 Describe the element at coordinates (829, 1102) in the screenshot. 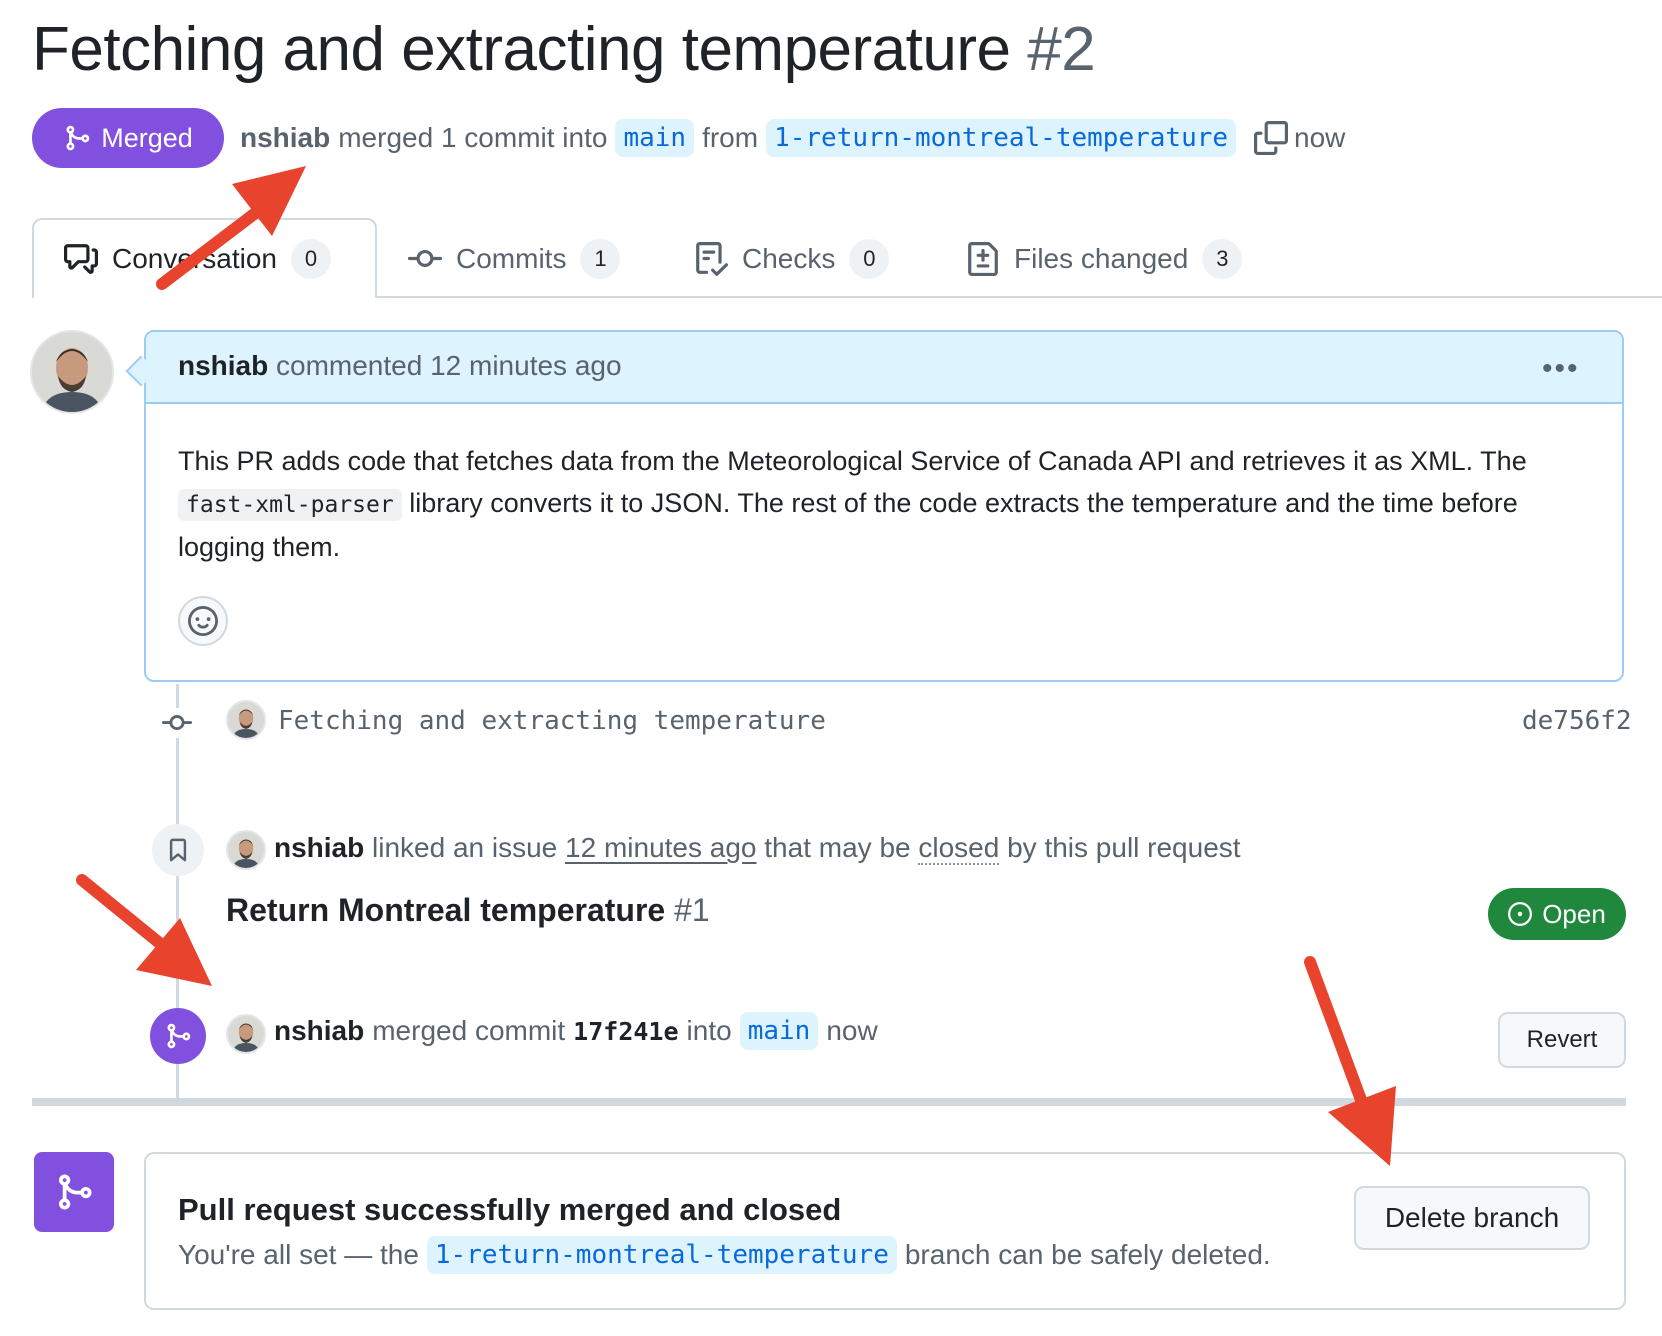

I see `timeline-divider` at that location.